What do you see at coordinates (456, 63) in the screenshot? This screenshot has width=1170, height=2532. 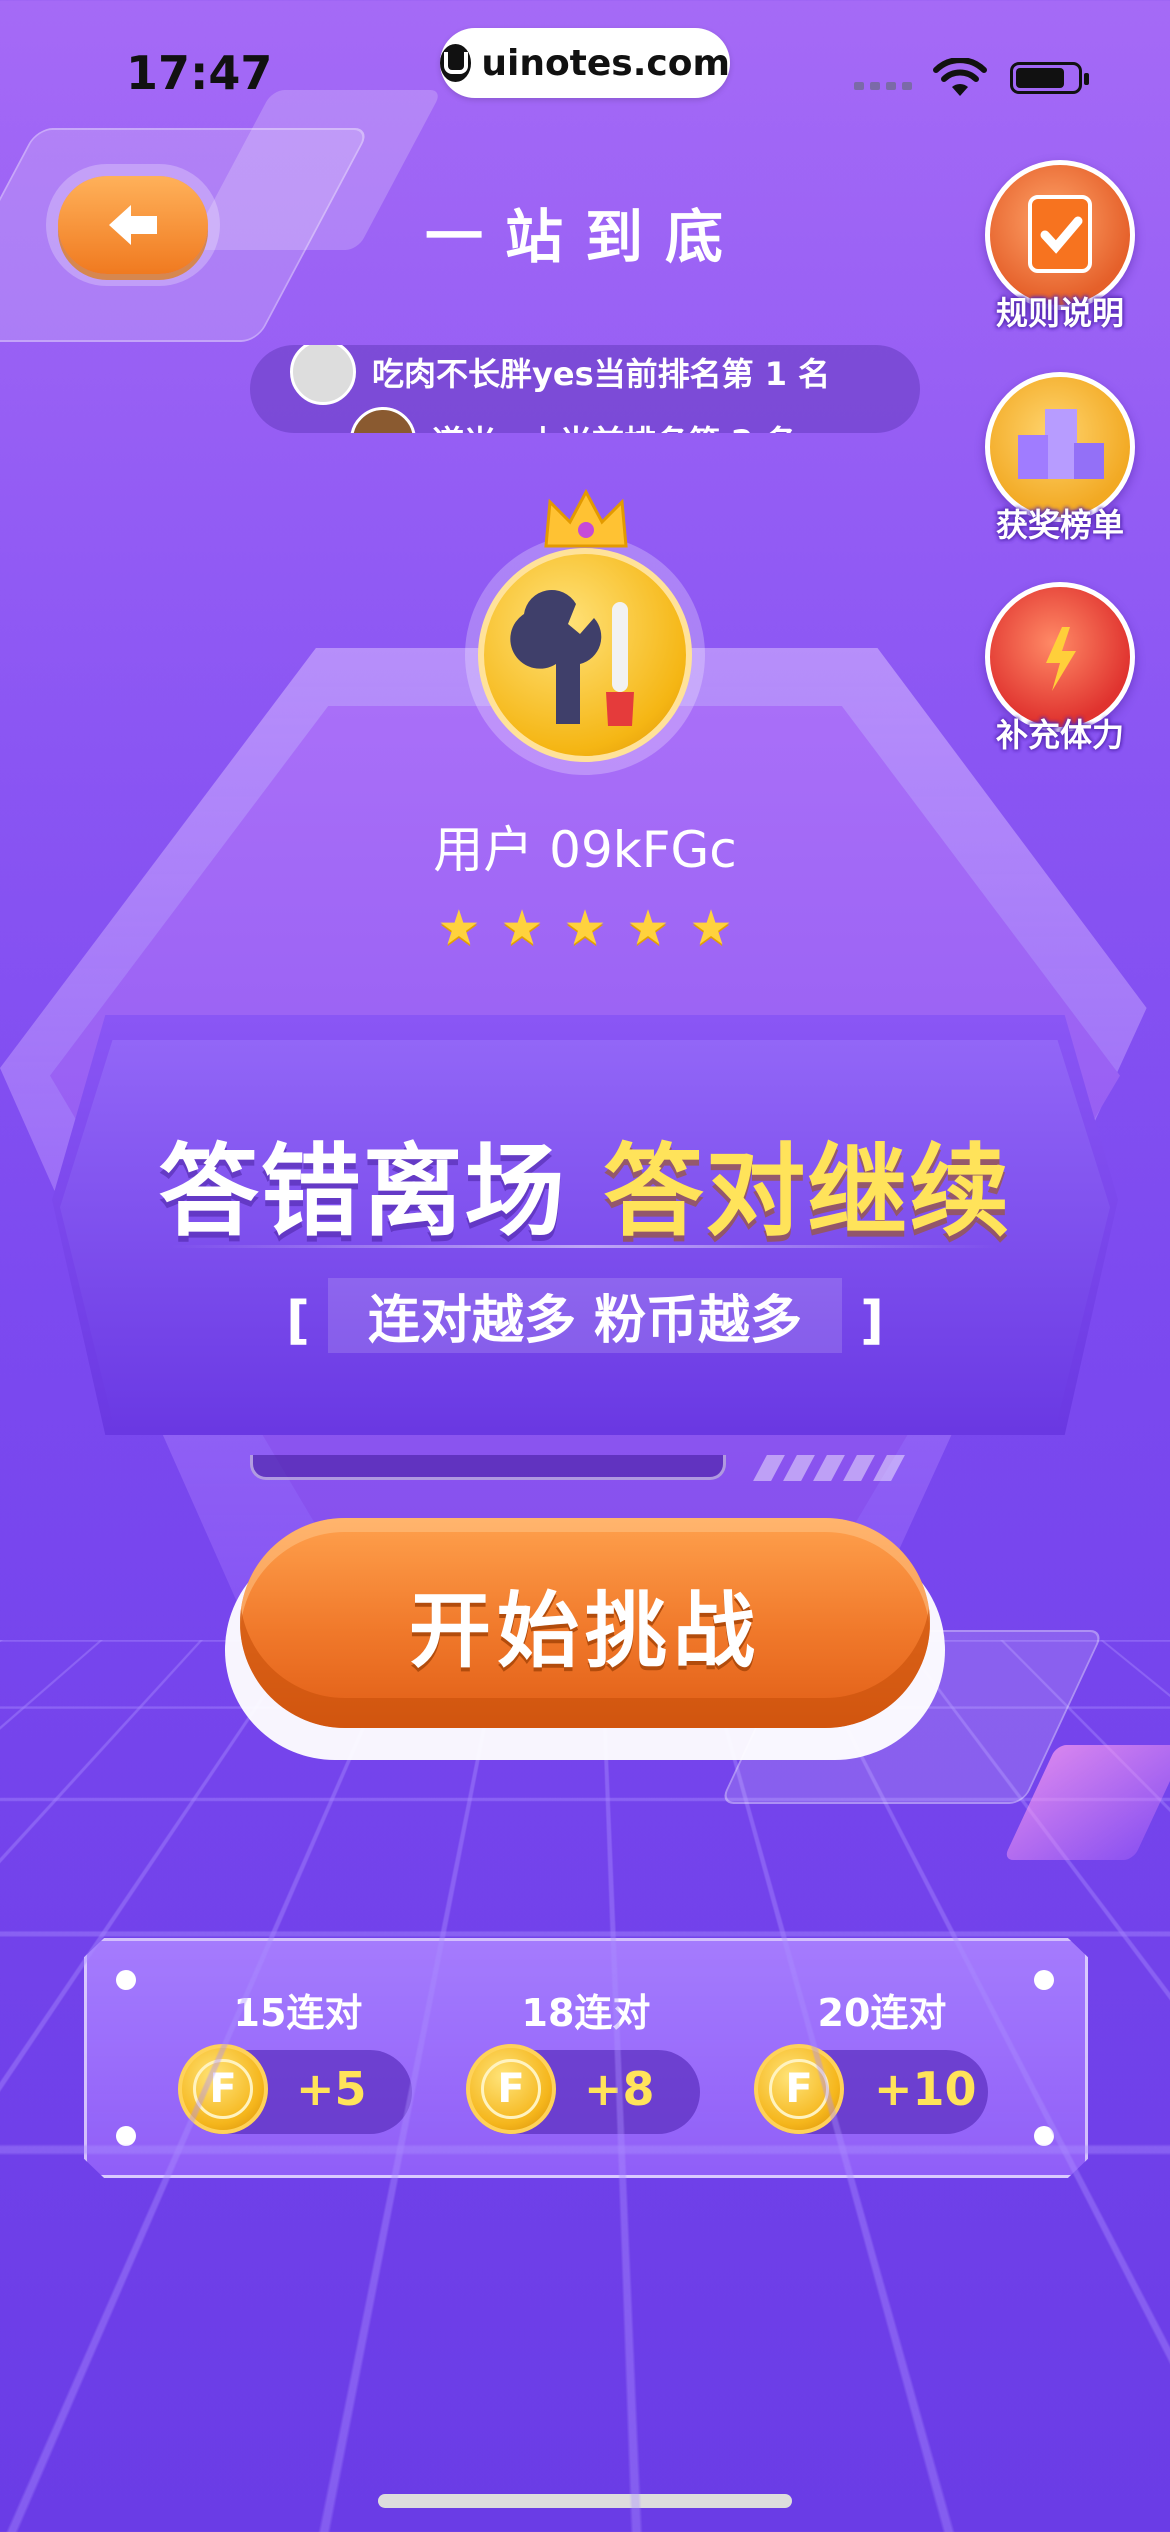 I see `site-logo-icon` at bounding box center [456, 63].